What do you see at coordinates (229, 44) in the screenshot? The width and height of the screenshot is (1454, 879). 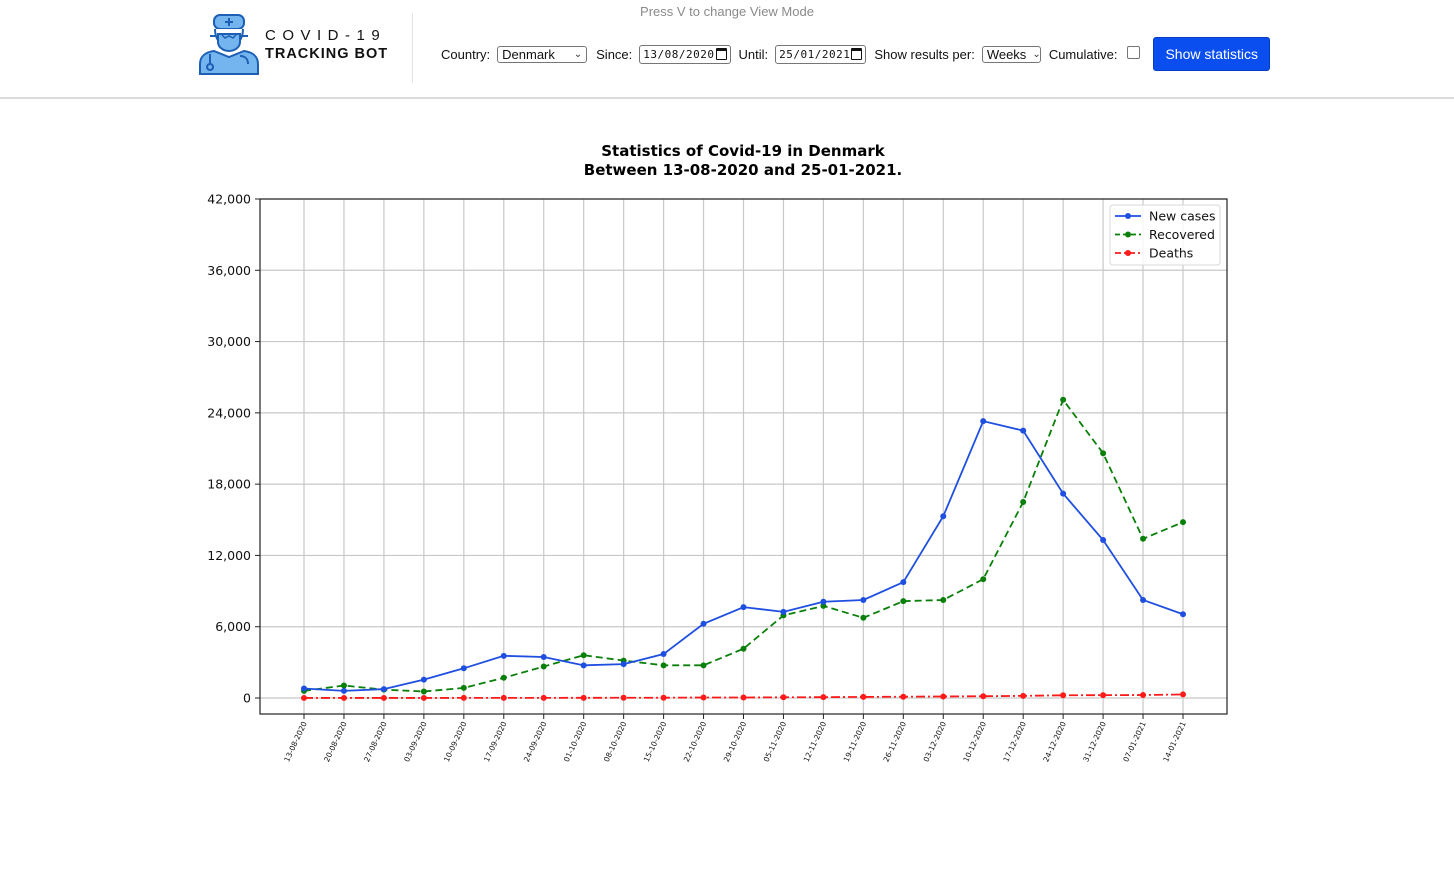 I see `doctor-mask-icon` at bounding box center [229, 44].